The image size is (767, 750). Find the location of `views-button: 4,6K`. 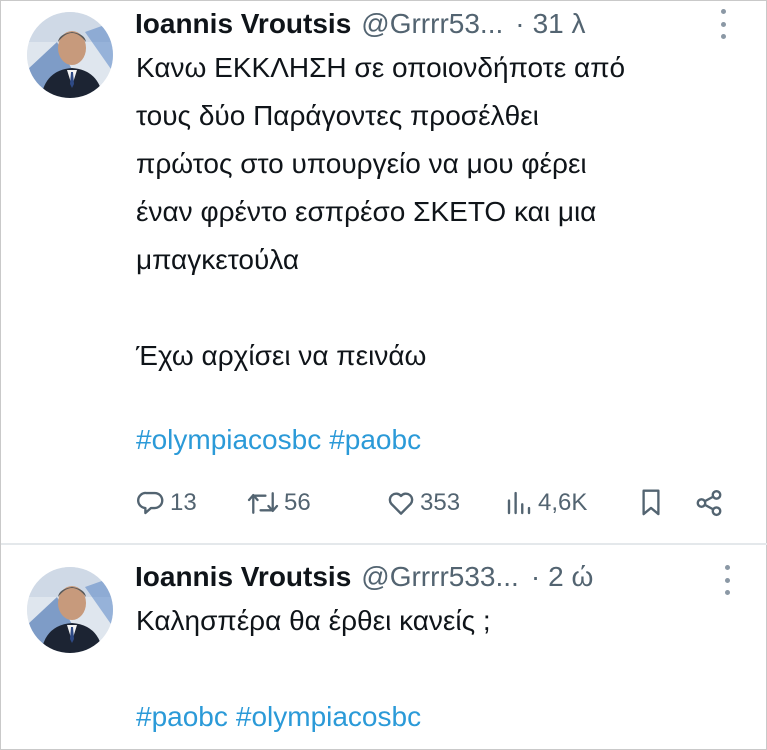

views-button: 4,6K is located at coordinates (545, 503).